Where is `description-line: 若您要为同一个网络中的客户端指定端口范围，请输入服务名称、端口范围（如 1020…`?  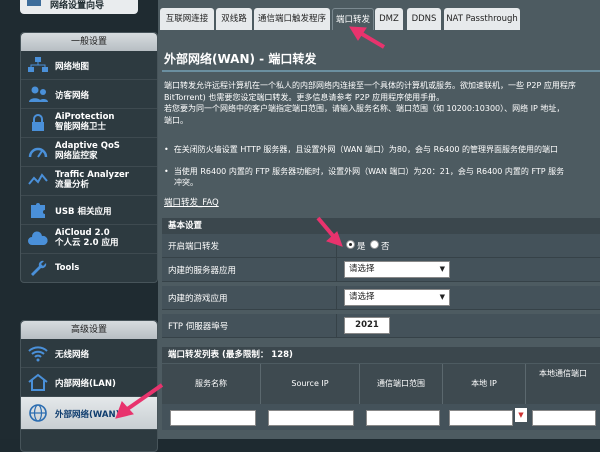 description-line: 若您要为同一个网络中的客户端指定端口范围，请输入服务名称、端口范围（如 1020… is located at coordinates (364, 108).